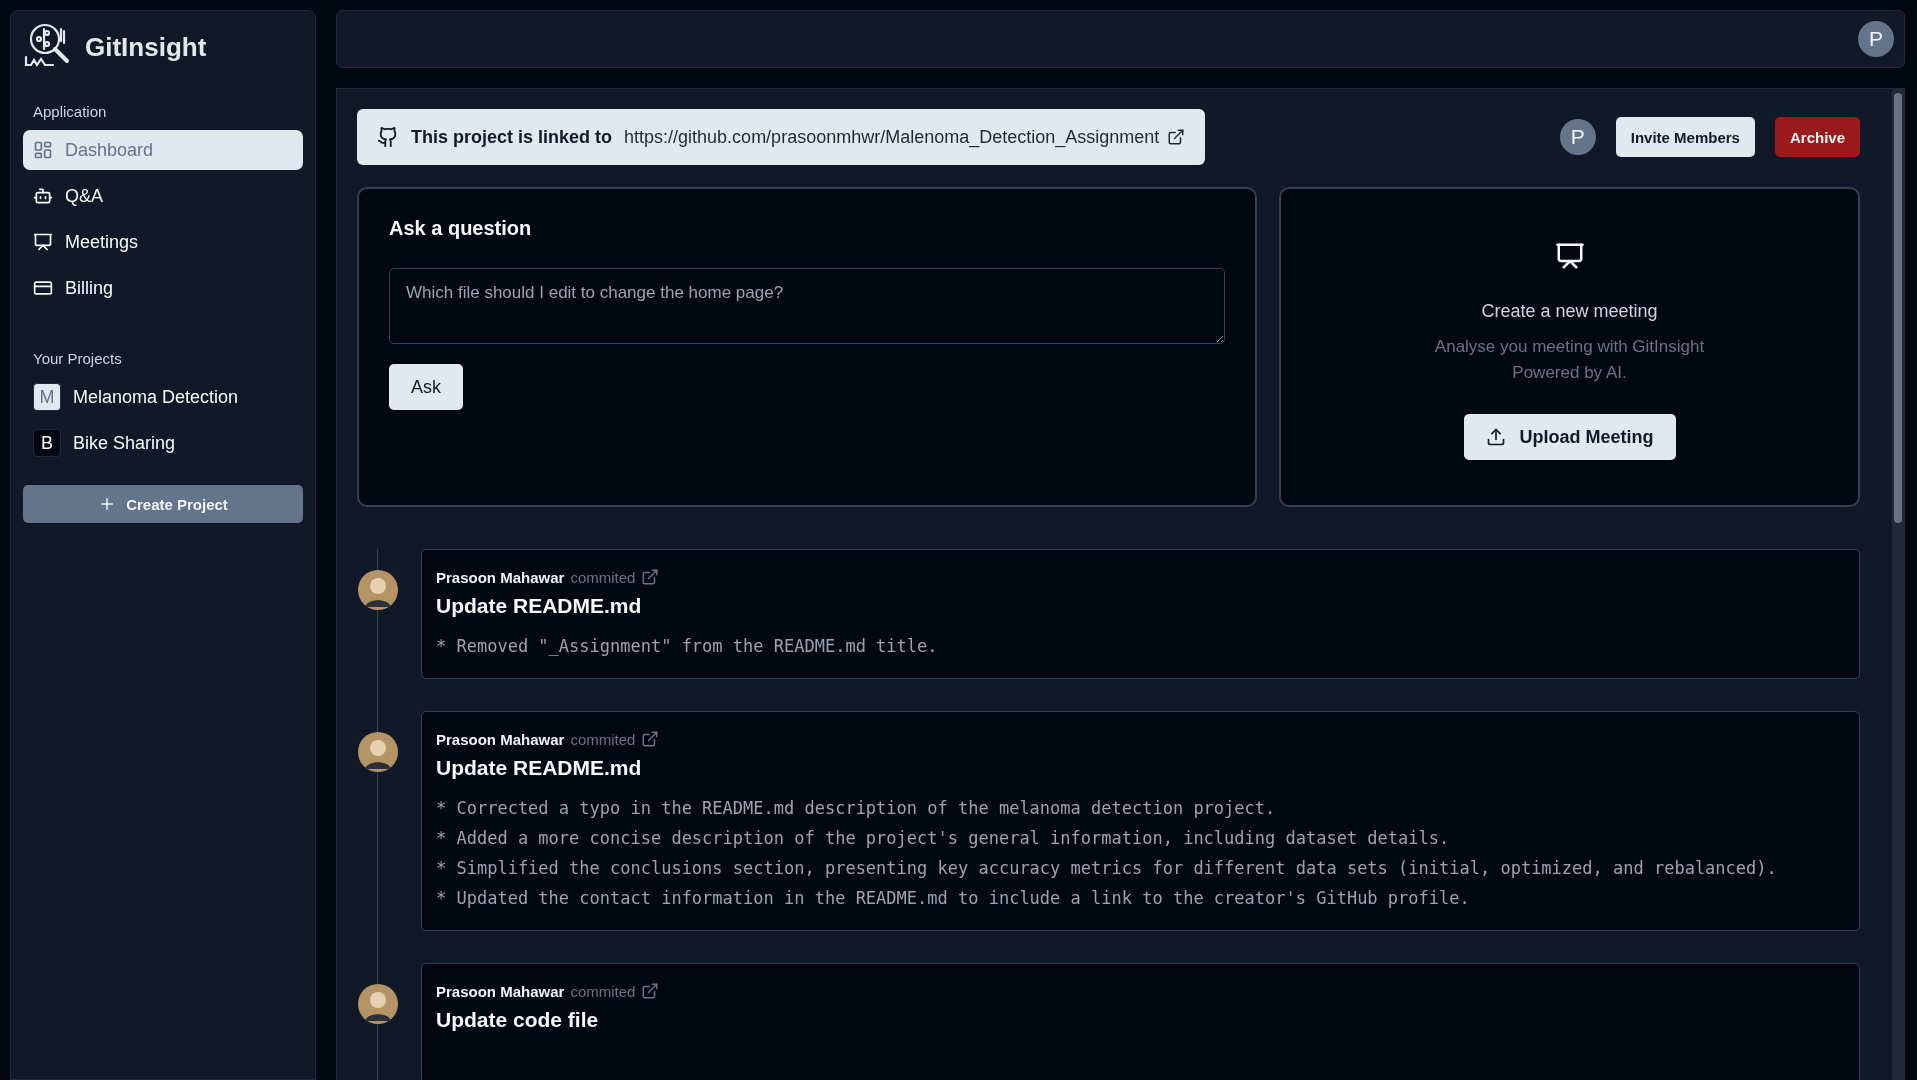  I want to click on project-initial: M, so click(47, 397).